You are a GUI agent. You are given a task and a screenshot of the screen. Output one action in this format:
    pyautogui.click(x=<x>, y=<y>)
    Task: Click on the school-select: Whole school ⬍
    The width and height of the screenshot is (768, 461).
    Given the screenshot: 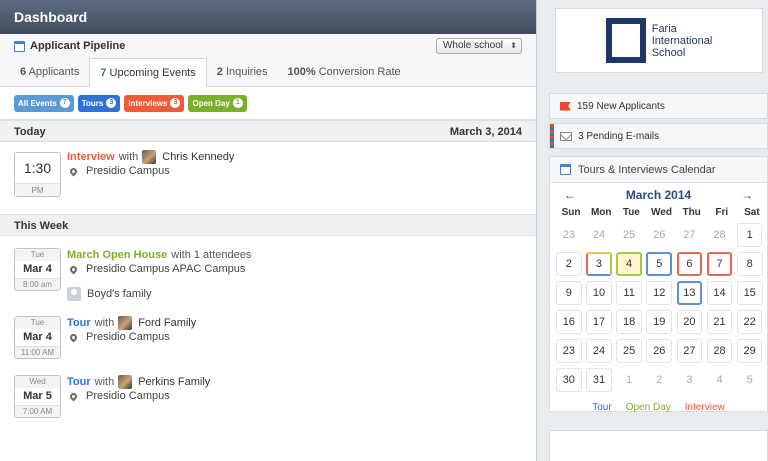 What is the action you would take?
    pyautogui.click(x=478, y=46)
    